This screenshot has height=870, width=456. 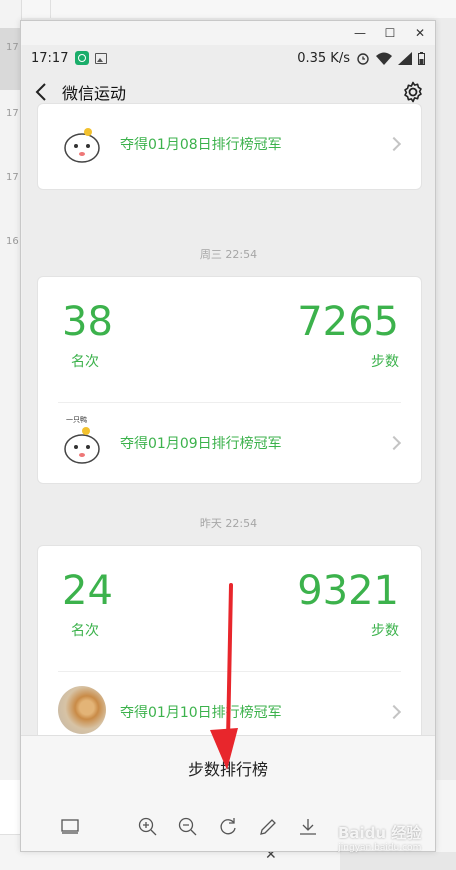 I want to click on alarm-icon, so click(x=363, y=59).